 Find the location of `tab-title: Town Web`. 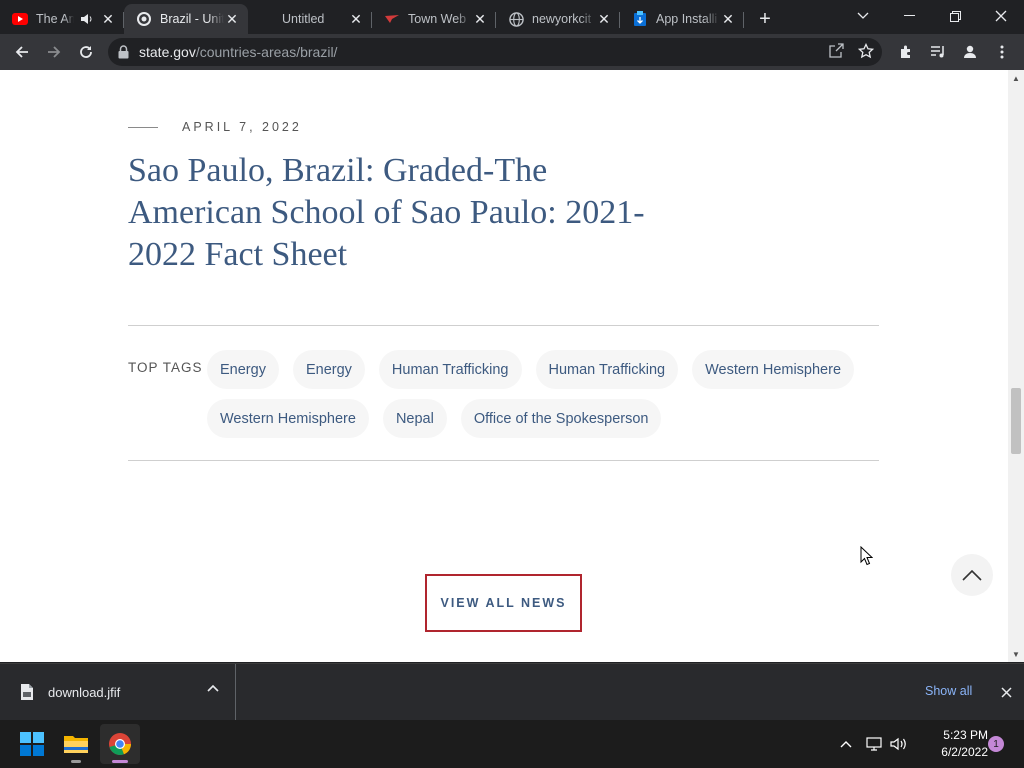

tab-title: Town Web is located at coordinates (437, 19).